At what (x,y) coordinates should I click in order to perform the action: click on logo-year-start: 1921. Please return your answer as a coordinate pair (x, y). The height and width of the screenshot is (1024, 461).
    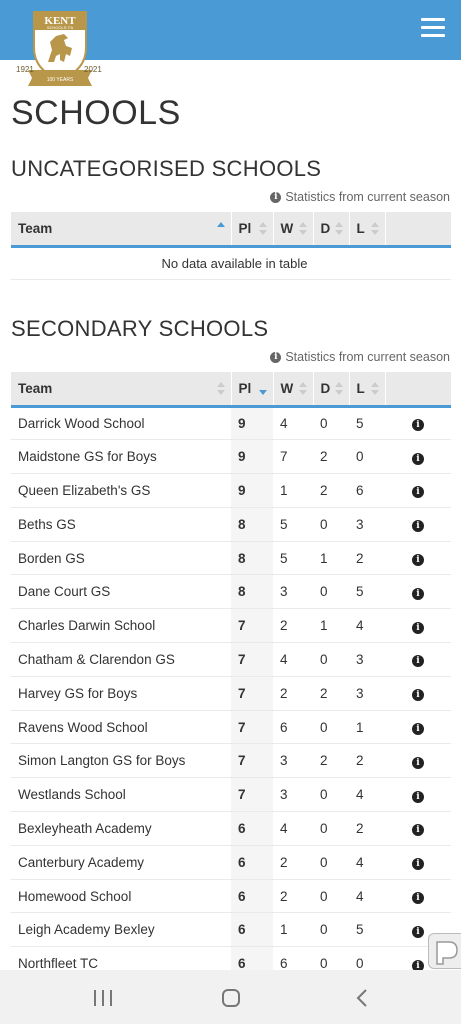
    Looking at the image, I should click on (25, 69).